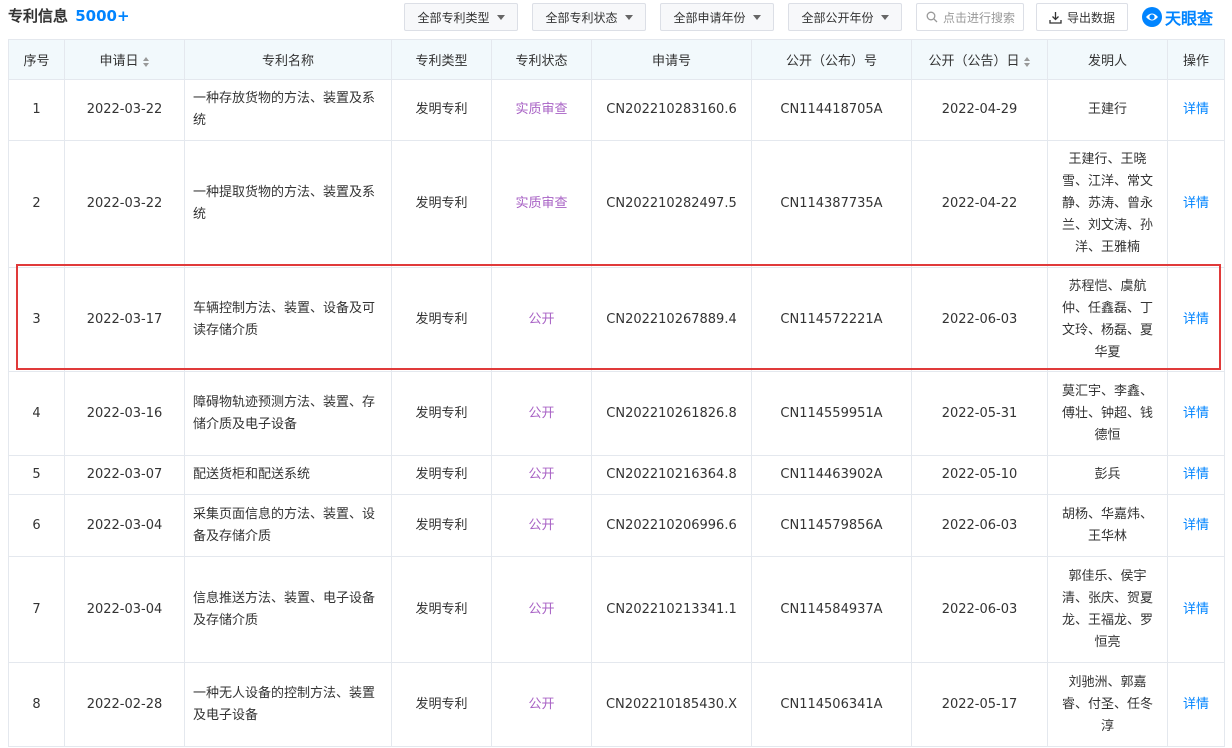 The image size is (1232, 748). Describe the element at coordinates (671, 475) in the screenshot. I see `application-no-cell: CN202210216364.8` at that location.